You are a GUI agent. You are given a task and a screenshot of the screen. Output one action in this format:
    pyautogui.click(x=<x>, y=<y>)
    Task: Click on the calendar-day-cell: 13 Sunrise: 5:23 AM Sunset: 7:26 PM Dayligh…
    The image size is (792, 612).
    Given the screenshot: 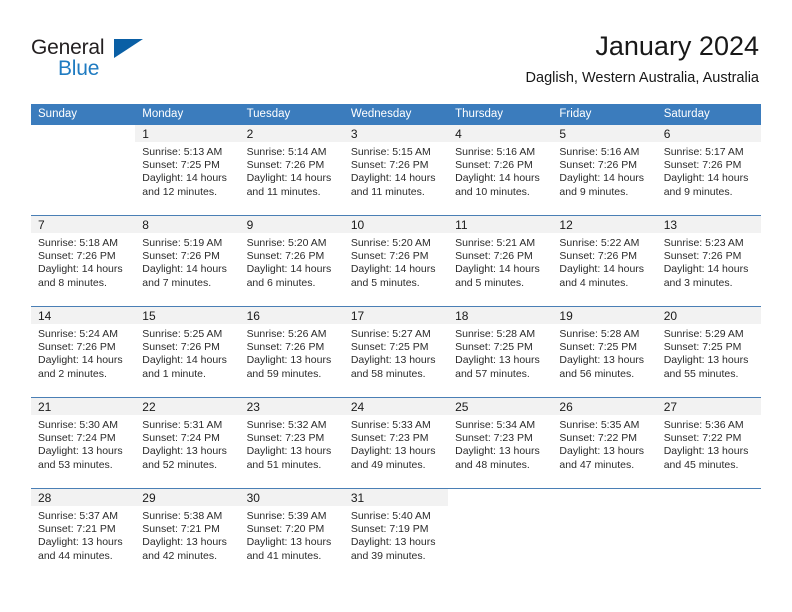 What is the action you would take?
    pyautogui.click(x=708, y=261)
    